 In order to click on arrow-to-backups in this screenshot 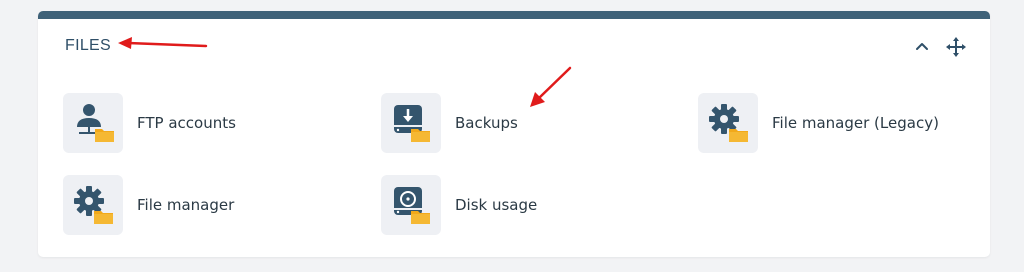, I will do `click(551, 86)`.